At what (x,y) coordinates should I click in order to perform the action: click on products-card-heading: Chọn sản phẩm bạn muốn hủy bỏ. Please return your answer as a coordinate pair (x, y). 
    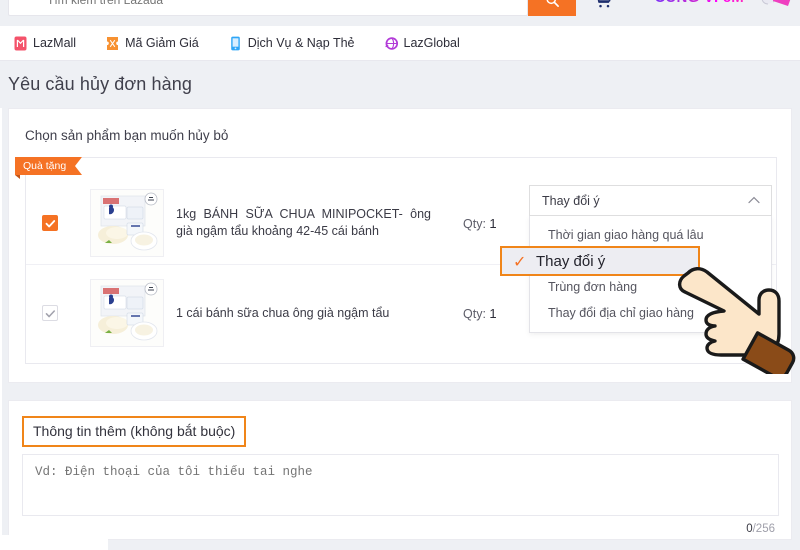
    Looking at the image, I should click on (127, 135).